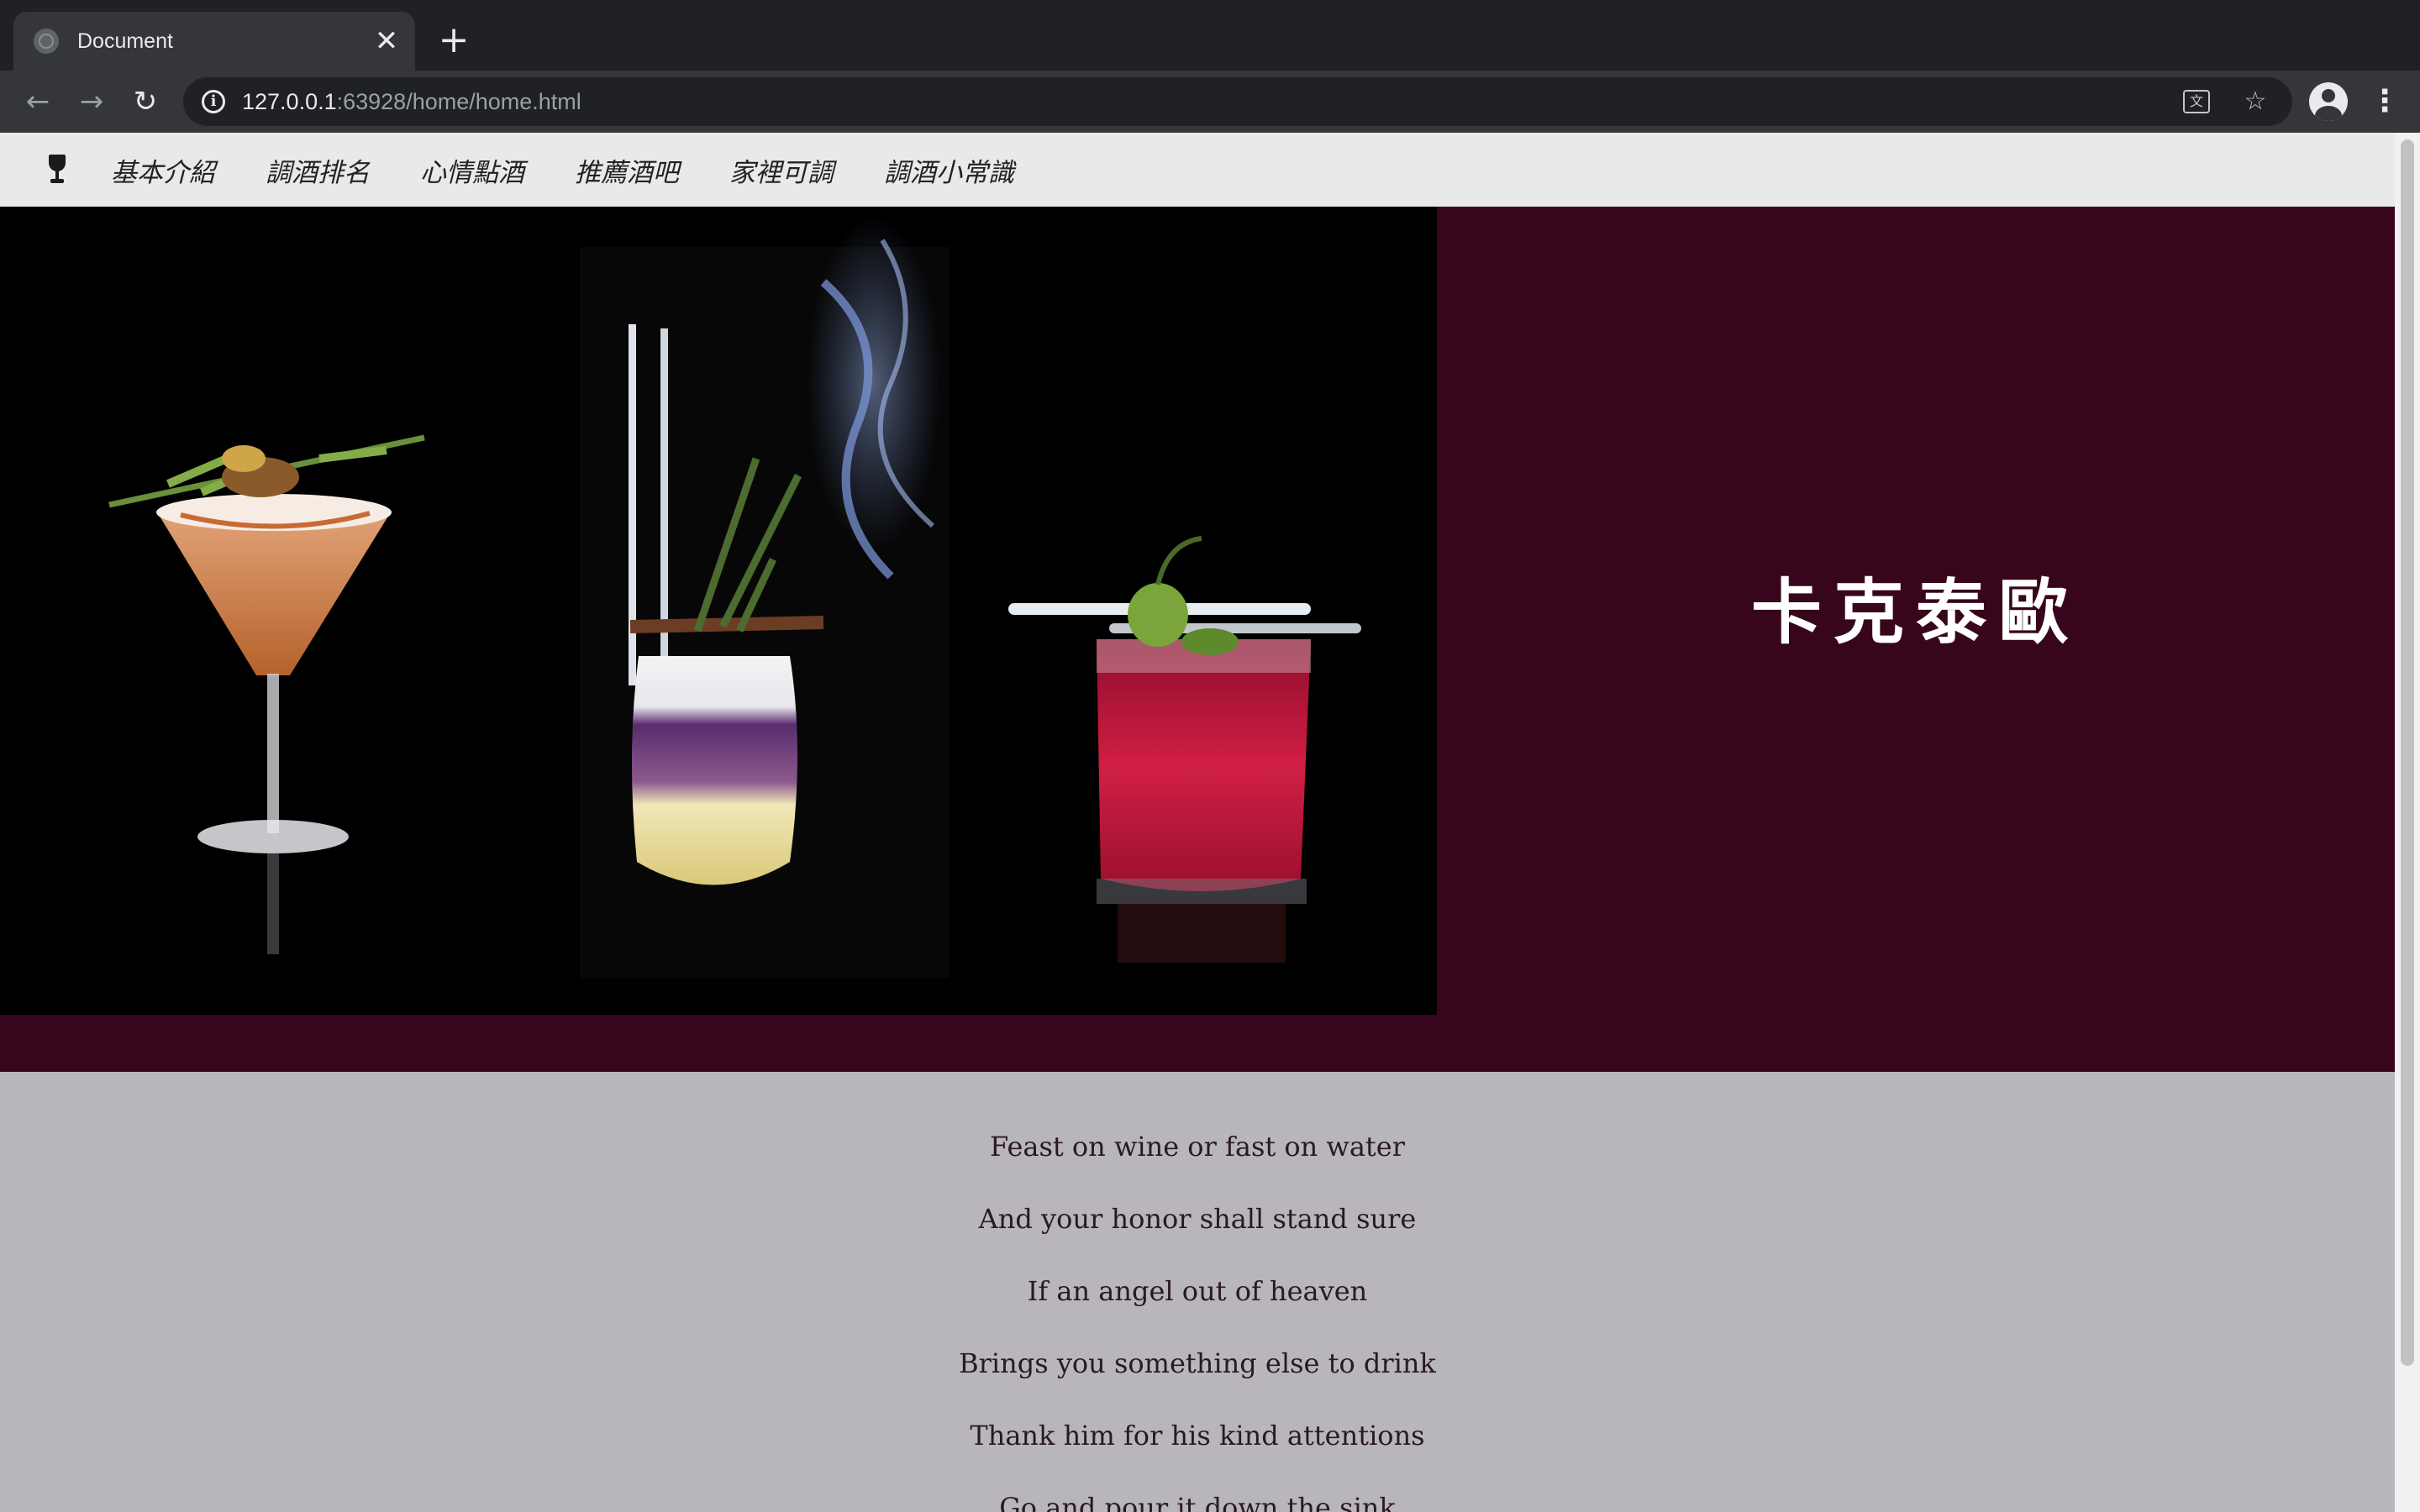 The height and width of the screenshot is (1512, 2420). I want to click on info-icon: i, so click(214, 101).